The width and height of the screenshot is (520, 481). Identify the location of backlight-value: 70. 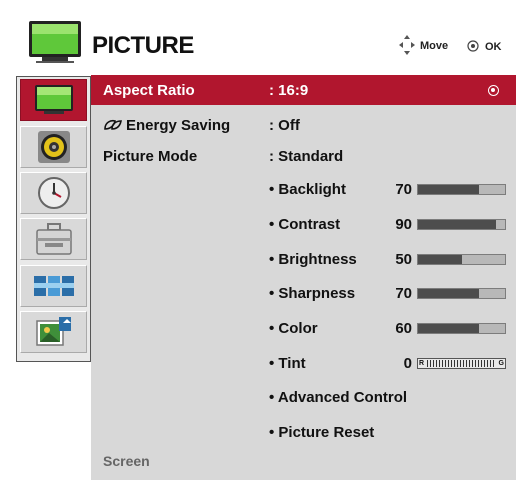
(403, 189).